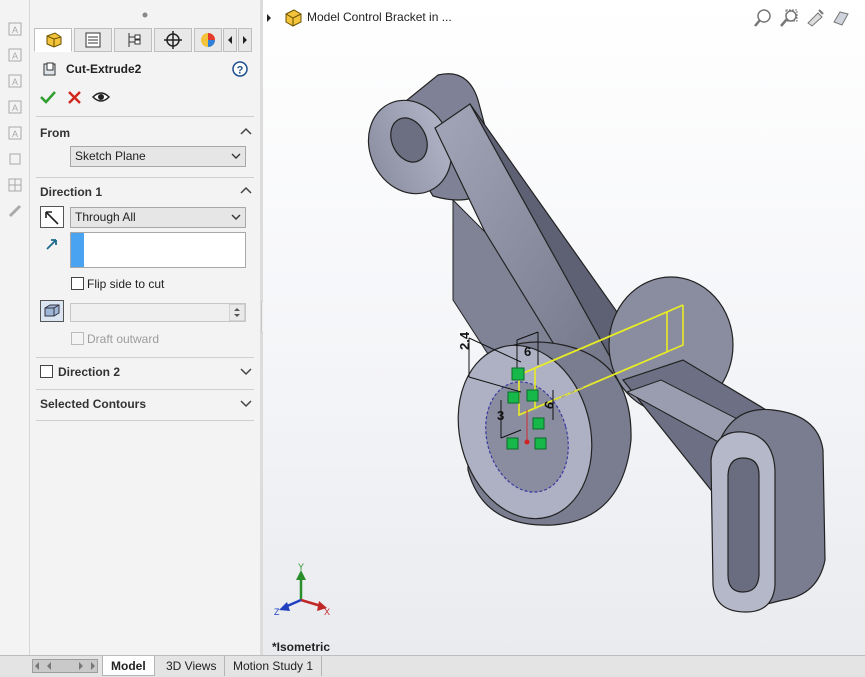 This screenshot has height=677, width=865. I want to click on triad-z-label: Z, so click(277, 612).